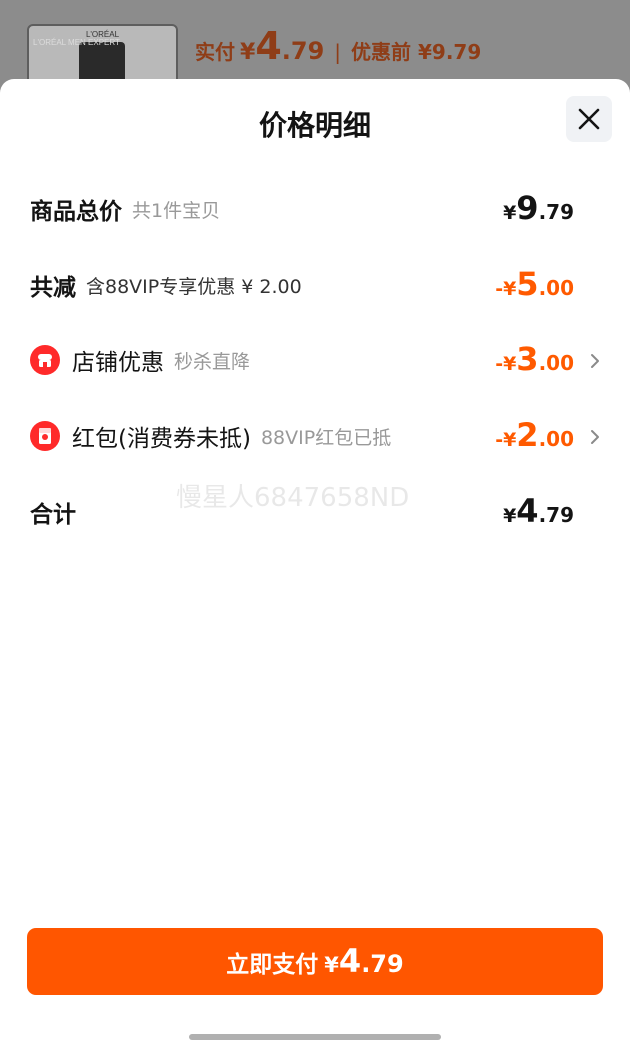 The width and height of the screenshot is (630, 1053). Describe the element at coordinates (527, 511) in the screenshot. I see `amount-int: 4` at that location.